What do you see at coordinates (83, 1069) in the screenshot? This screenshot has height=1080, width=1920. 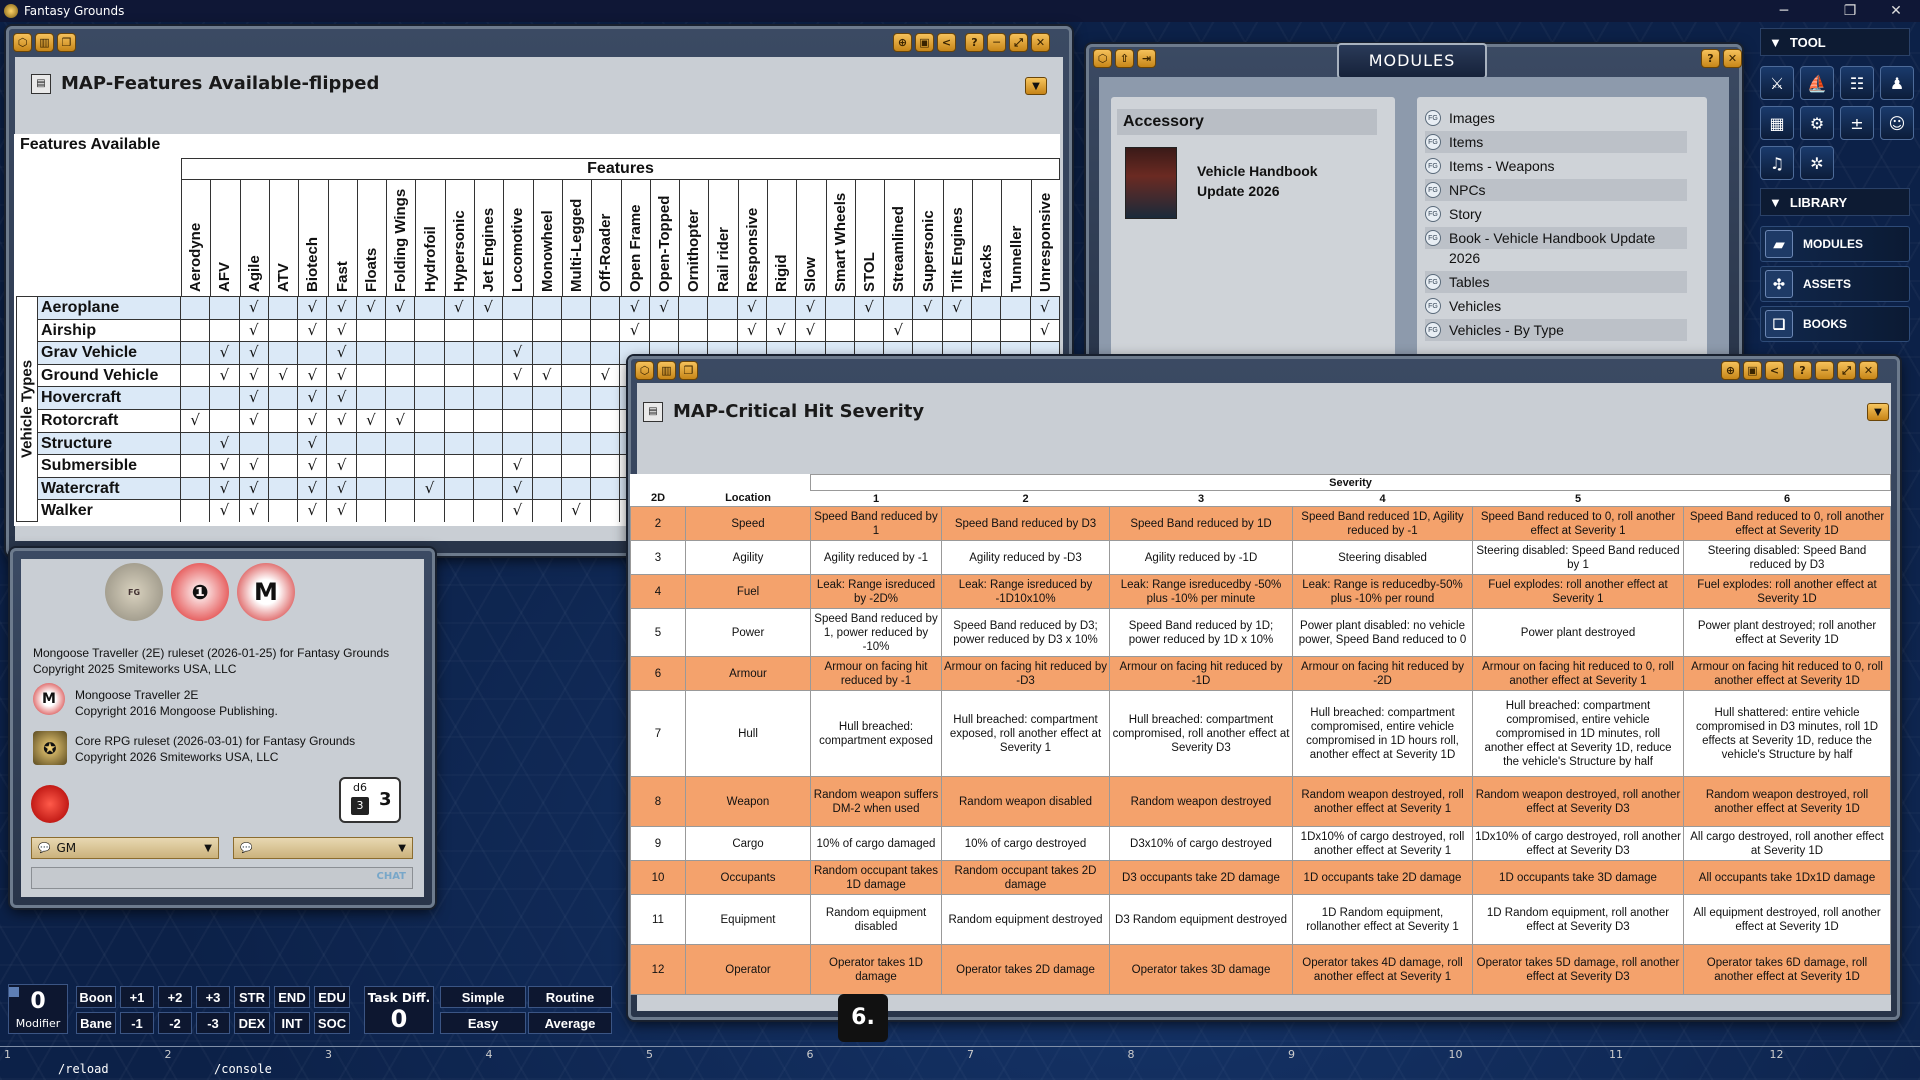 I see `macro-reload: /reload` at bounding box center [83, 1069].